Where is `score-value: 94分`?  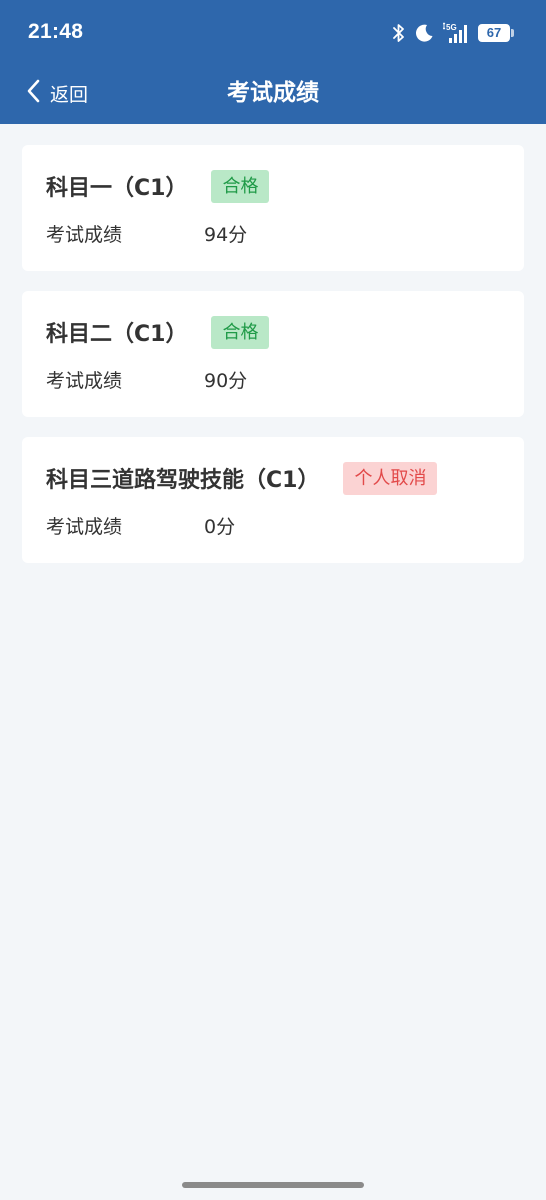
score-value: 94分 is located at coordinates (226, 234).